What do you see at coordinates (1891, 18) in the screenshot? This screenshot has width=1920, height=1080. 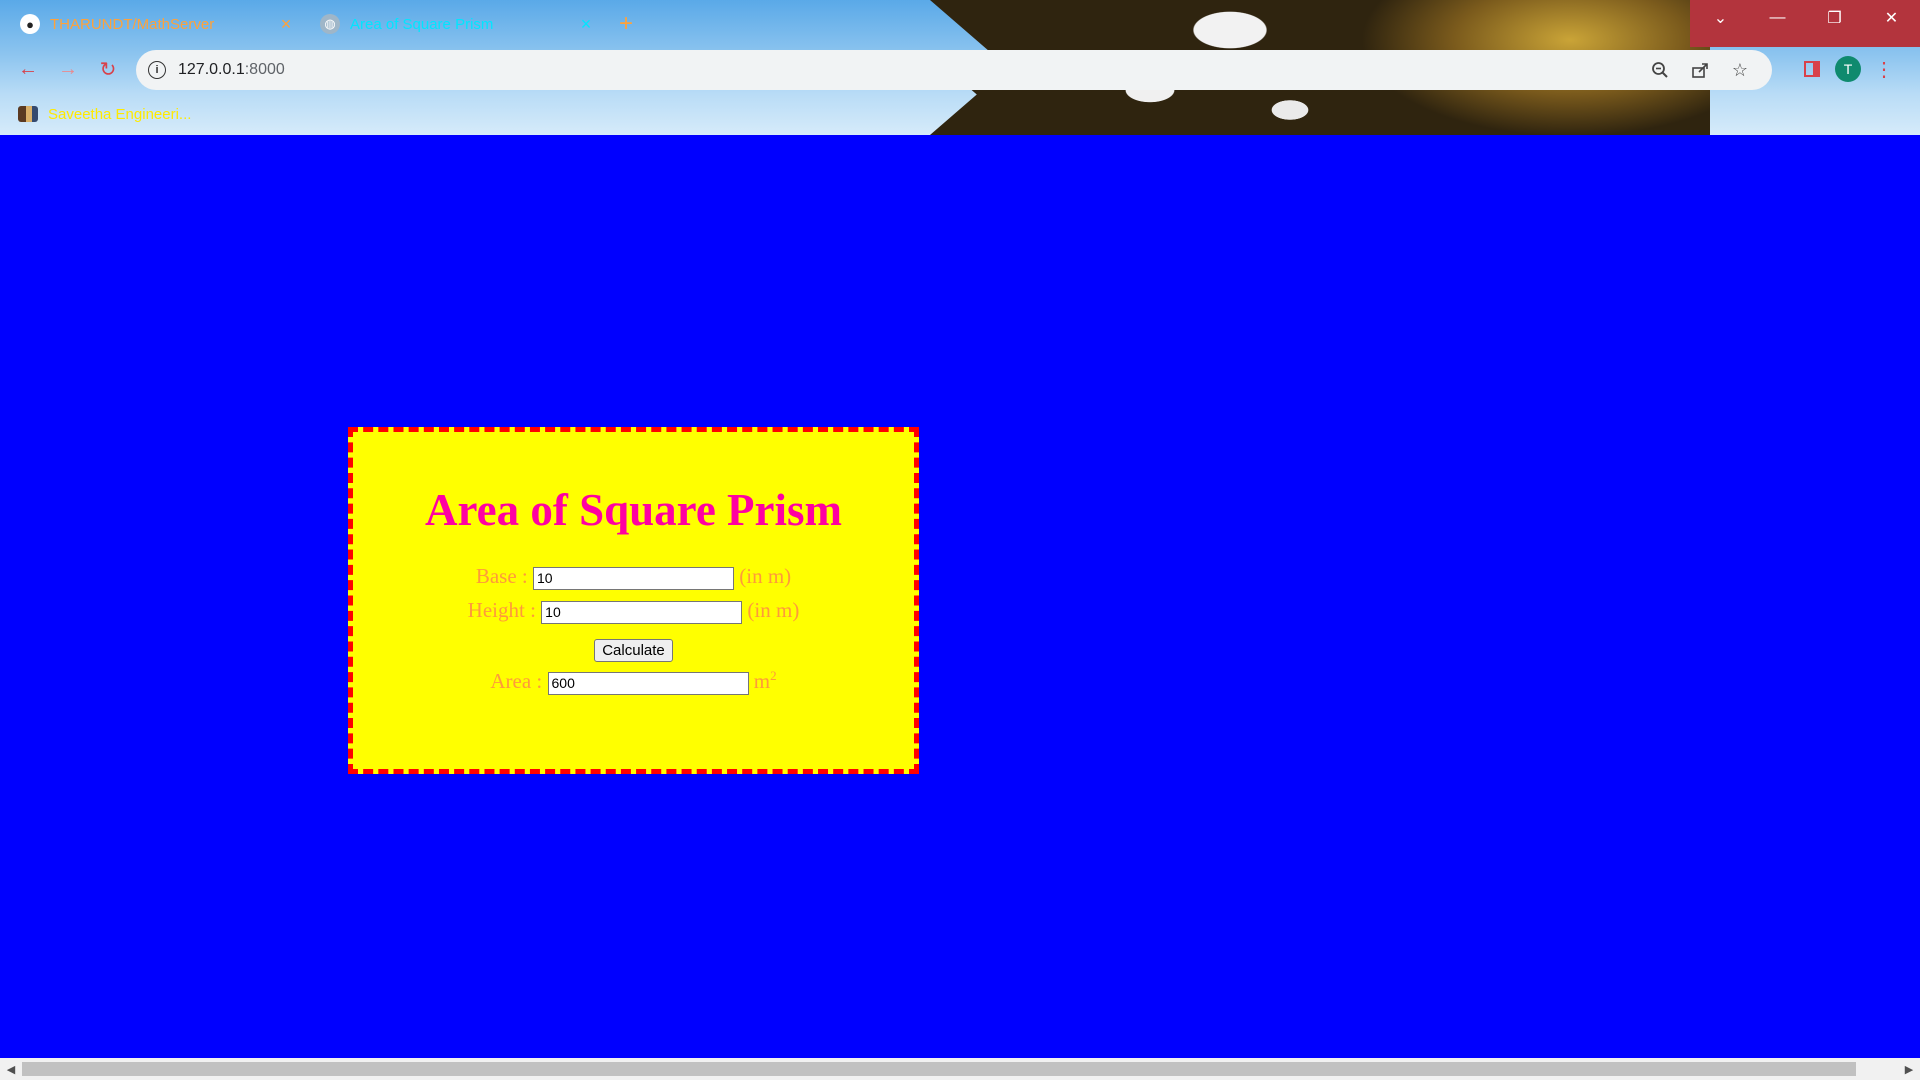 I see `close-window-button: ✕` at bounding box center [1891, 18].